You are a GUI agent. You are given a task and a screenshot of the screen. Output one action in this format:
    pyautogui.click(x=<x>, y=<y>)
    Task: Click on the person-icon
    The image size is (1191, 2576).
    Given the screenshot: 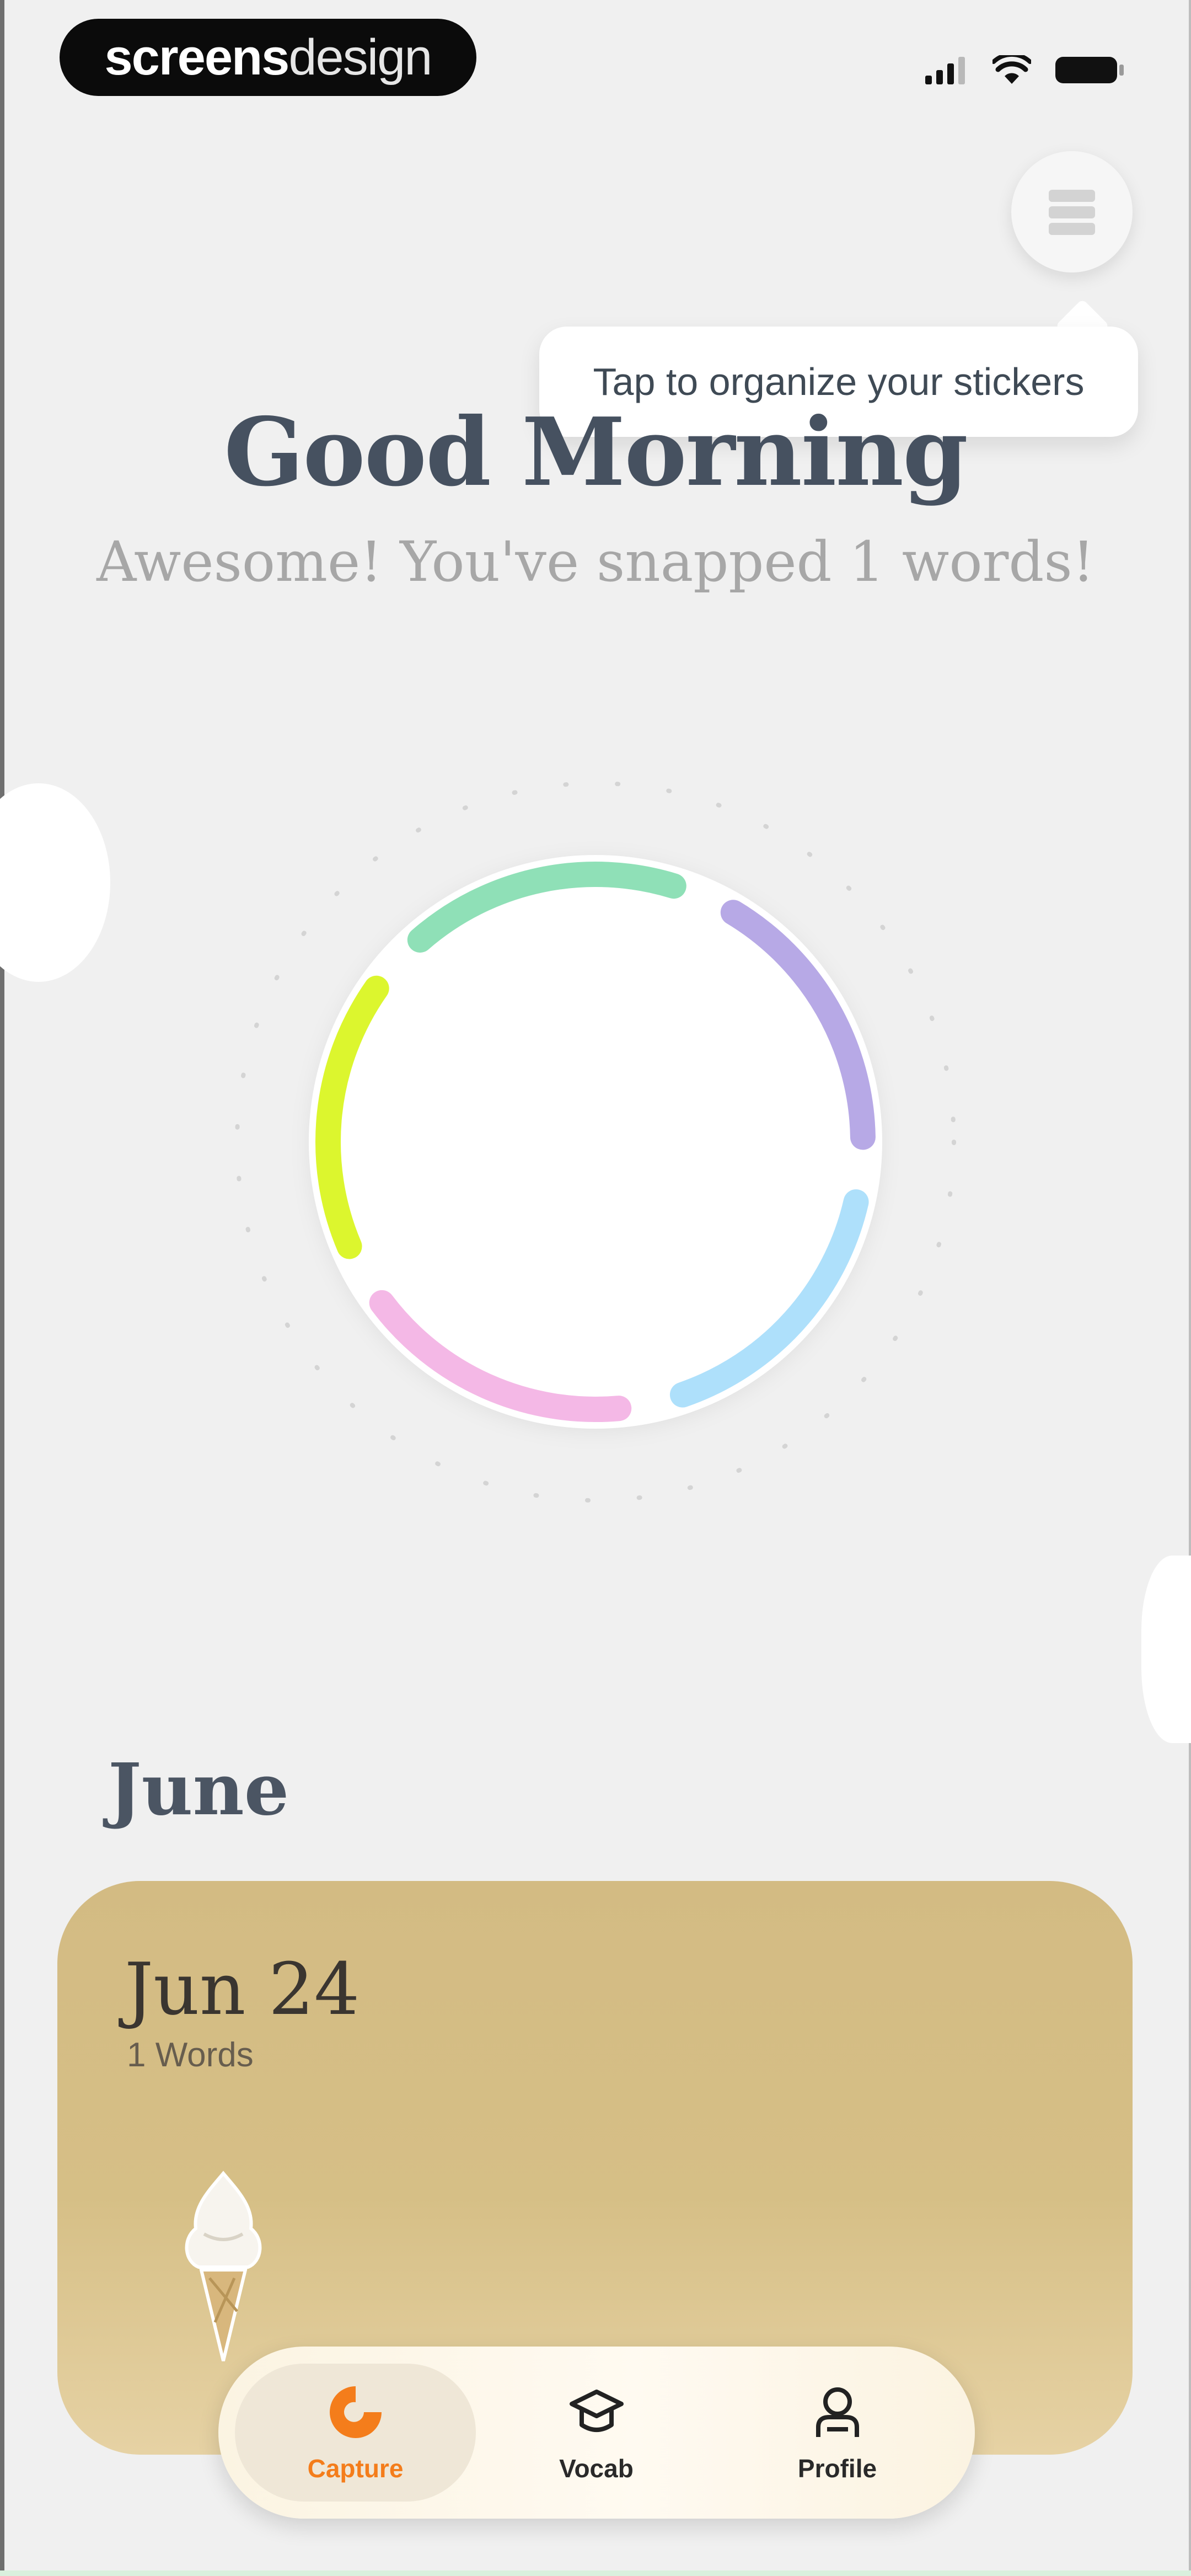 What is the action you would take?
    pyautogui.click(x=837, y=2412)
    